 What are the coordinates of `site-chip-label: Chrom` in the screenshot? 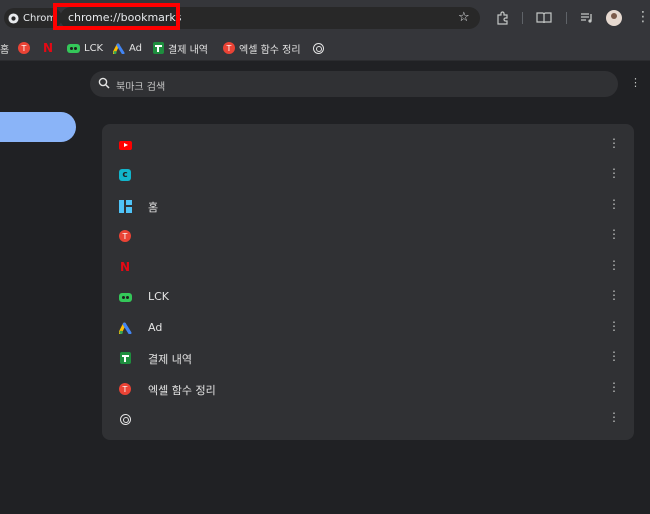 It's located at (40, 18).